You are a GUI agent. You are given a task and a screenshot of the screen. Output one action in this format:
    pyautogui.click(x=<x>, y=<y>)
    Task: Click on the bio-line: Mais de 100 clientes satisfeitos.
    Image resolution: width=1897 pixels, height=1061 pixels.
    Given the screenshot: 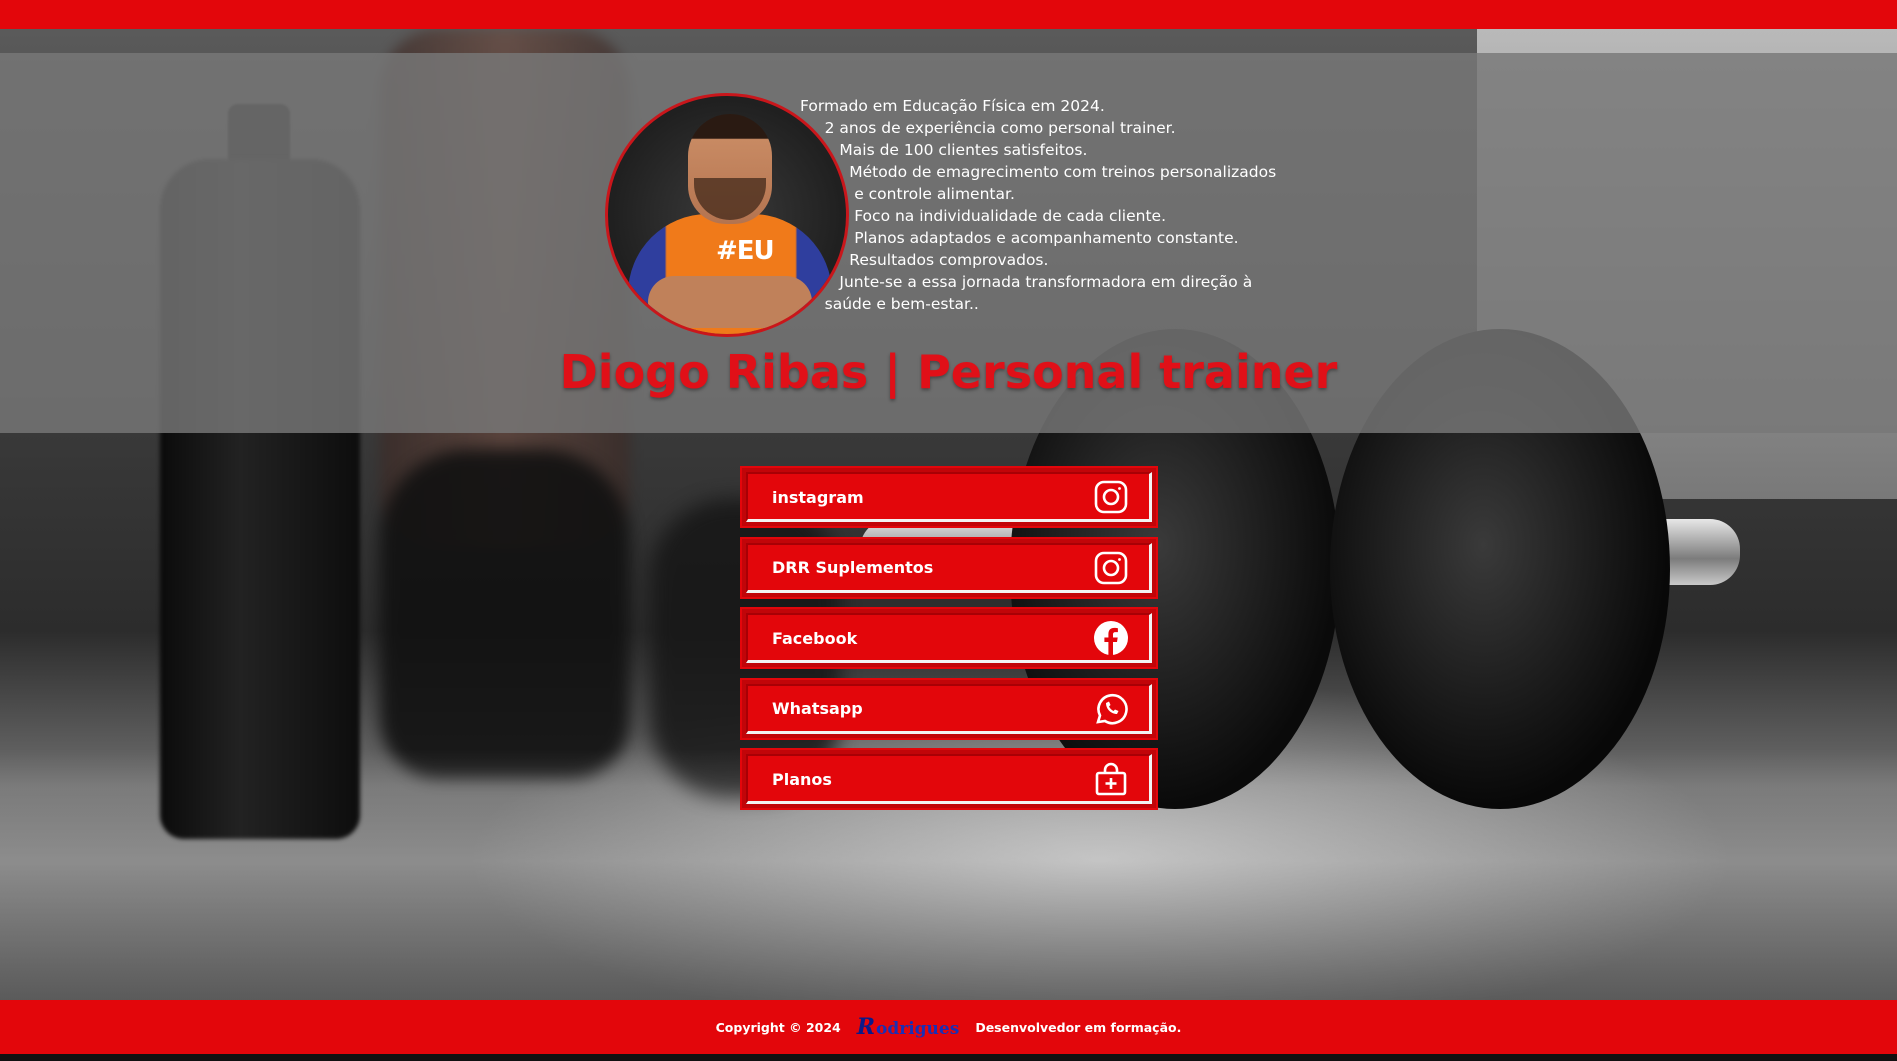 What is the action you would take?
    pyautogui.click(x=944, y=150)
    